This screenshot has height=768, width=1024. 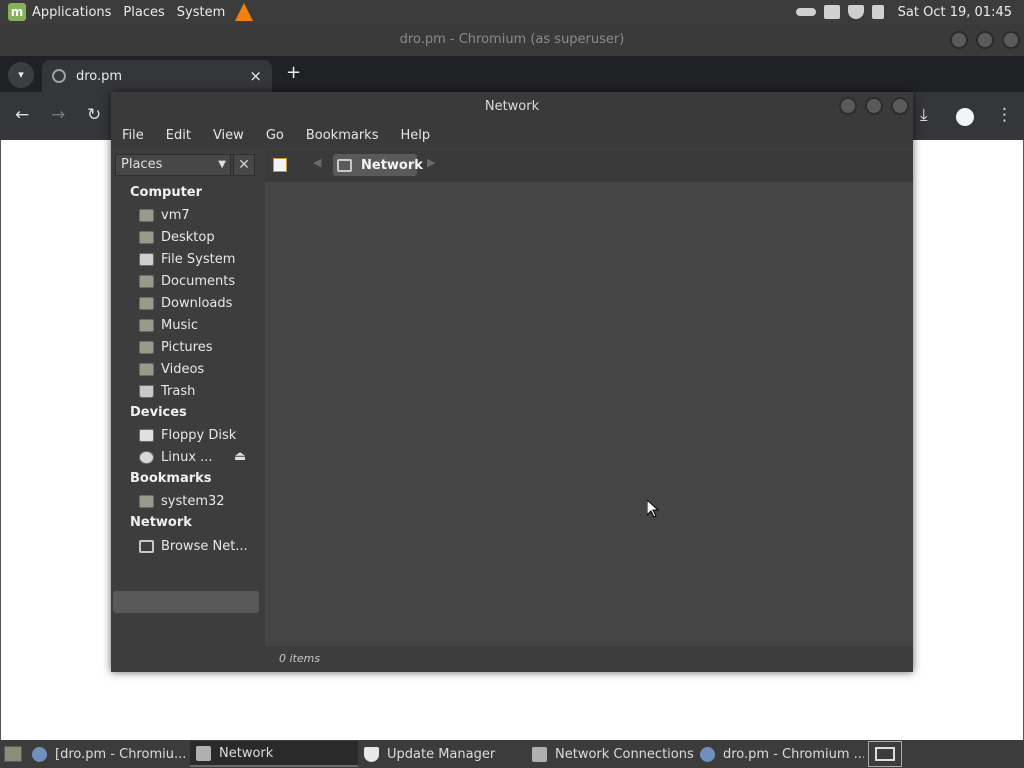 I want to click on floppy-icon, so click(x=146, y=435).